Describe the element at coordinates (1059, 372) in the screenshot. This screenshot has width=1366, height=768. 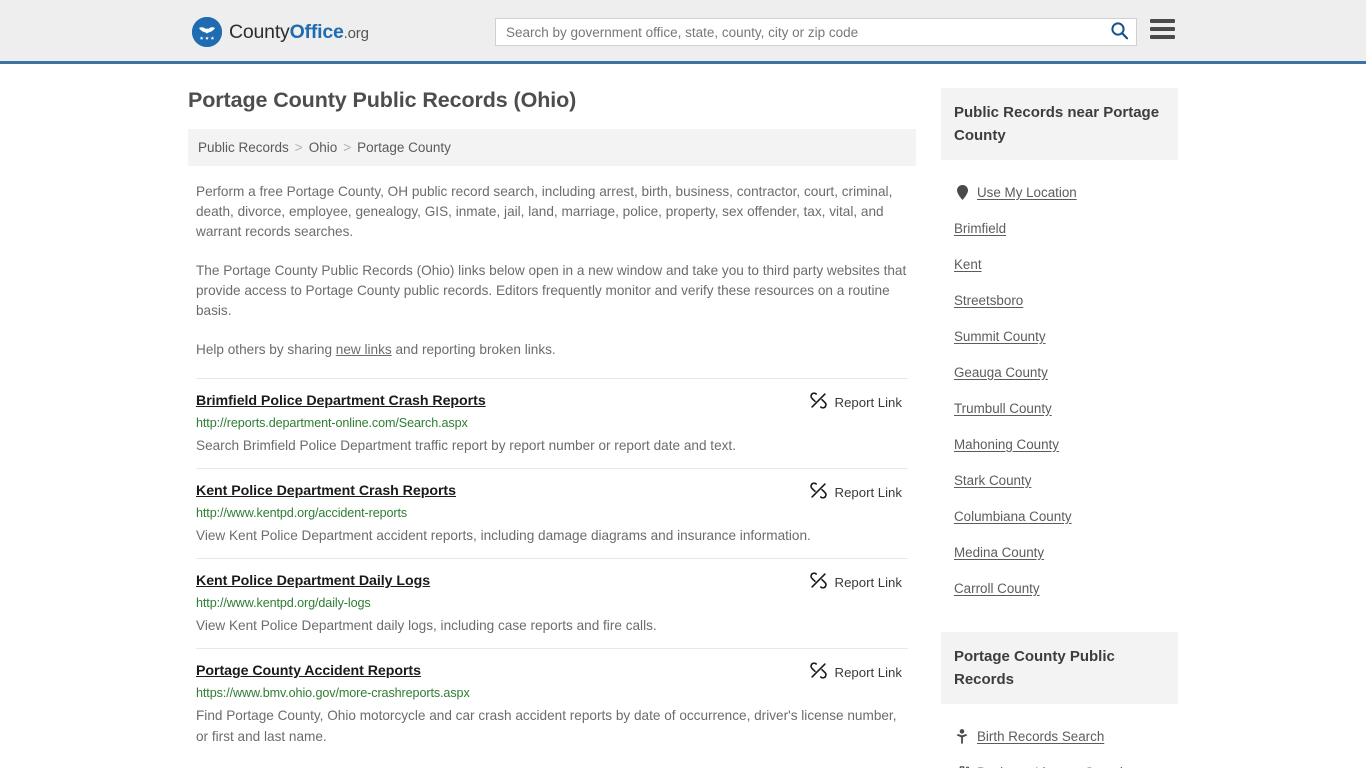
I see `sidebar-nearby-item: Geauga County` at that location.